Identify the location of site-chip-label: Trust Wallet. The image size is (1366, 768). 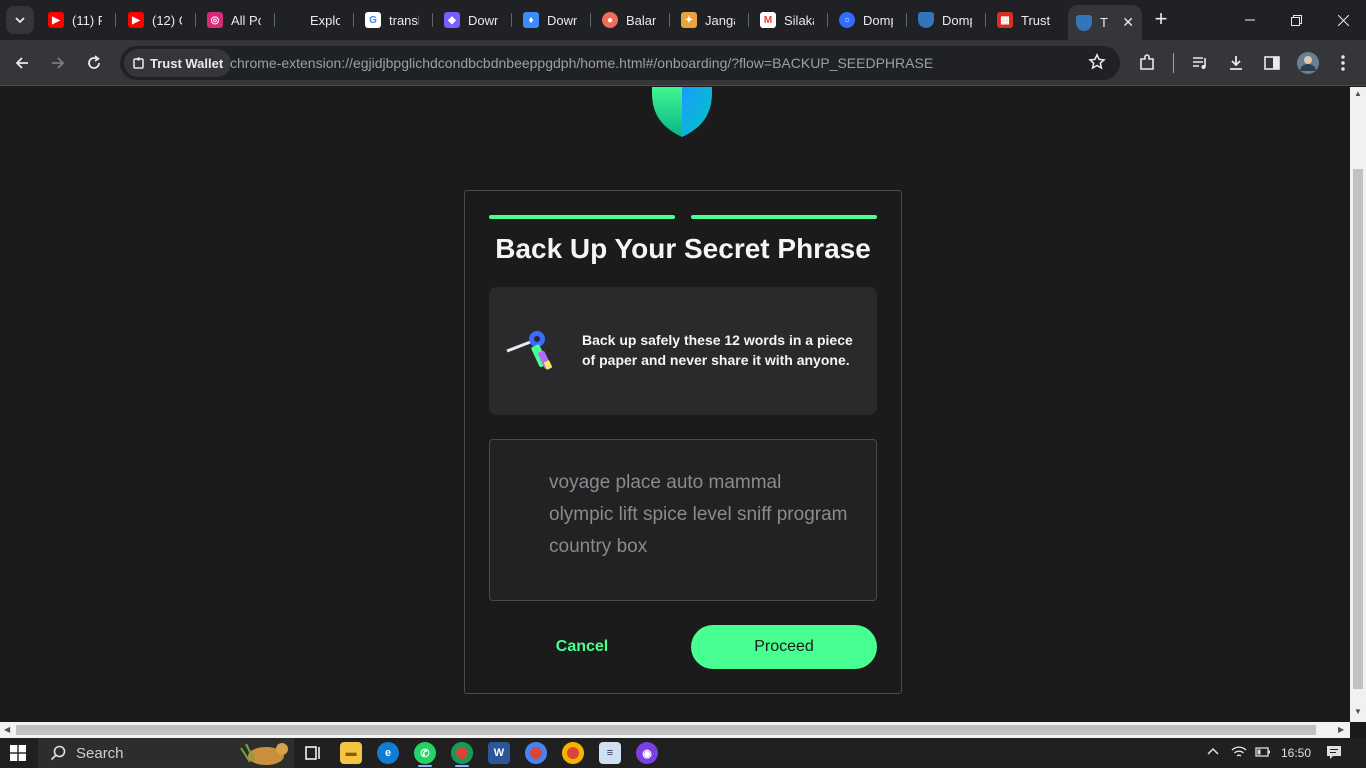
(187, 63).